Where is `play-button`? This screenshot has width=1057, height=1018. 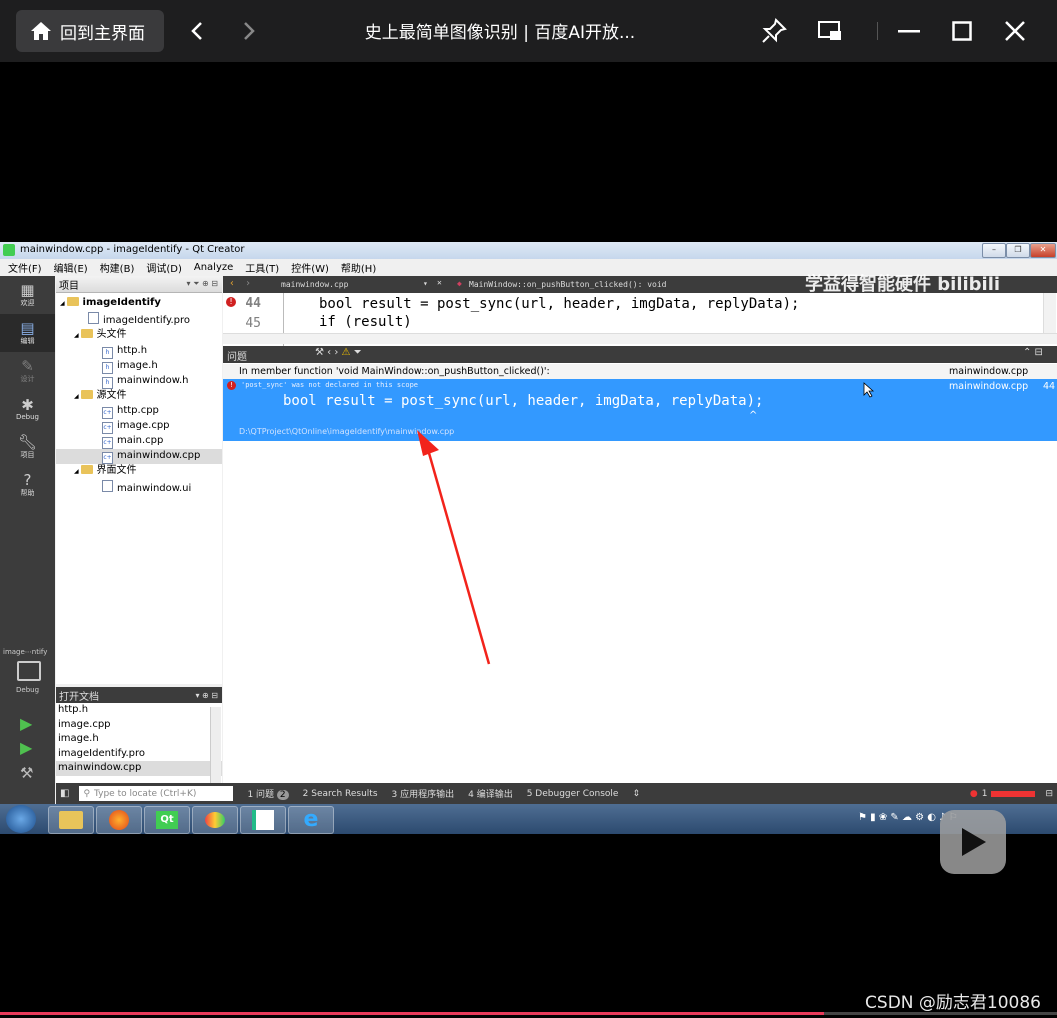 play-button is located at coordinates (973, 842).